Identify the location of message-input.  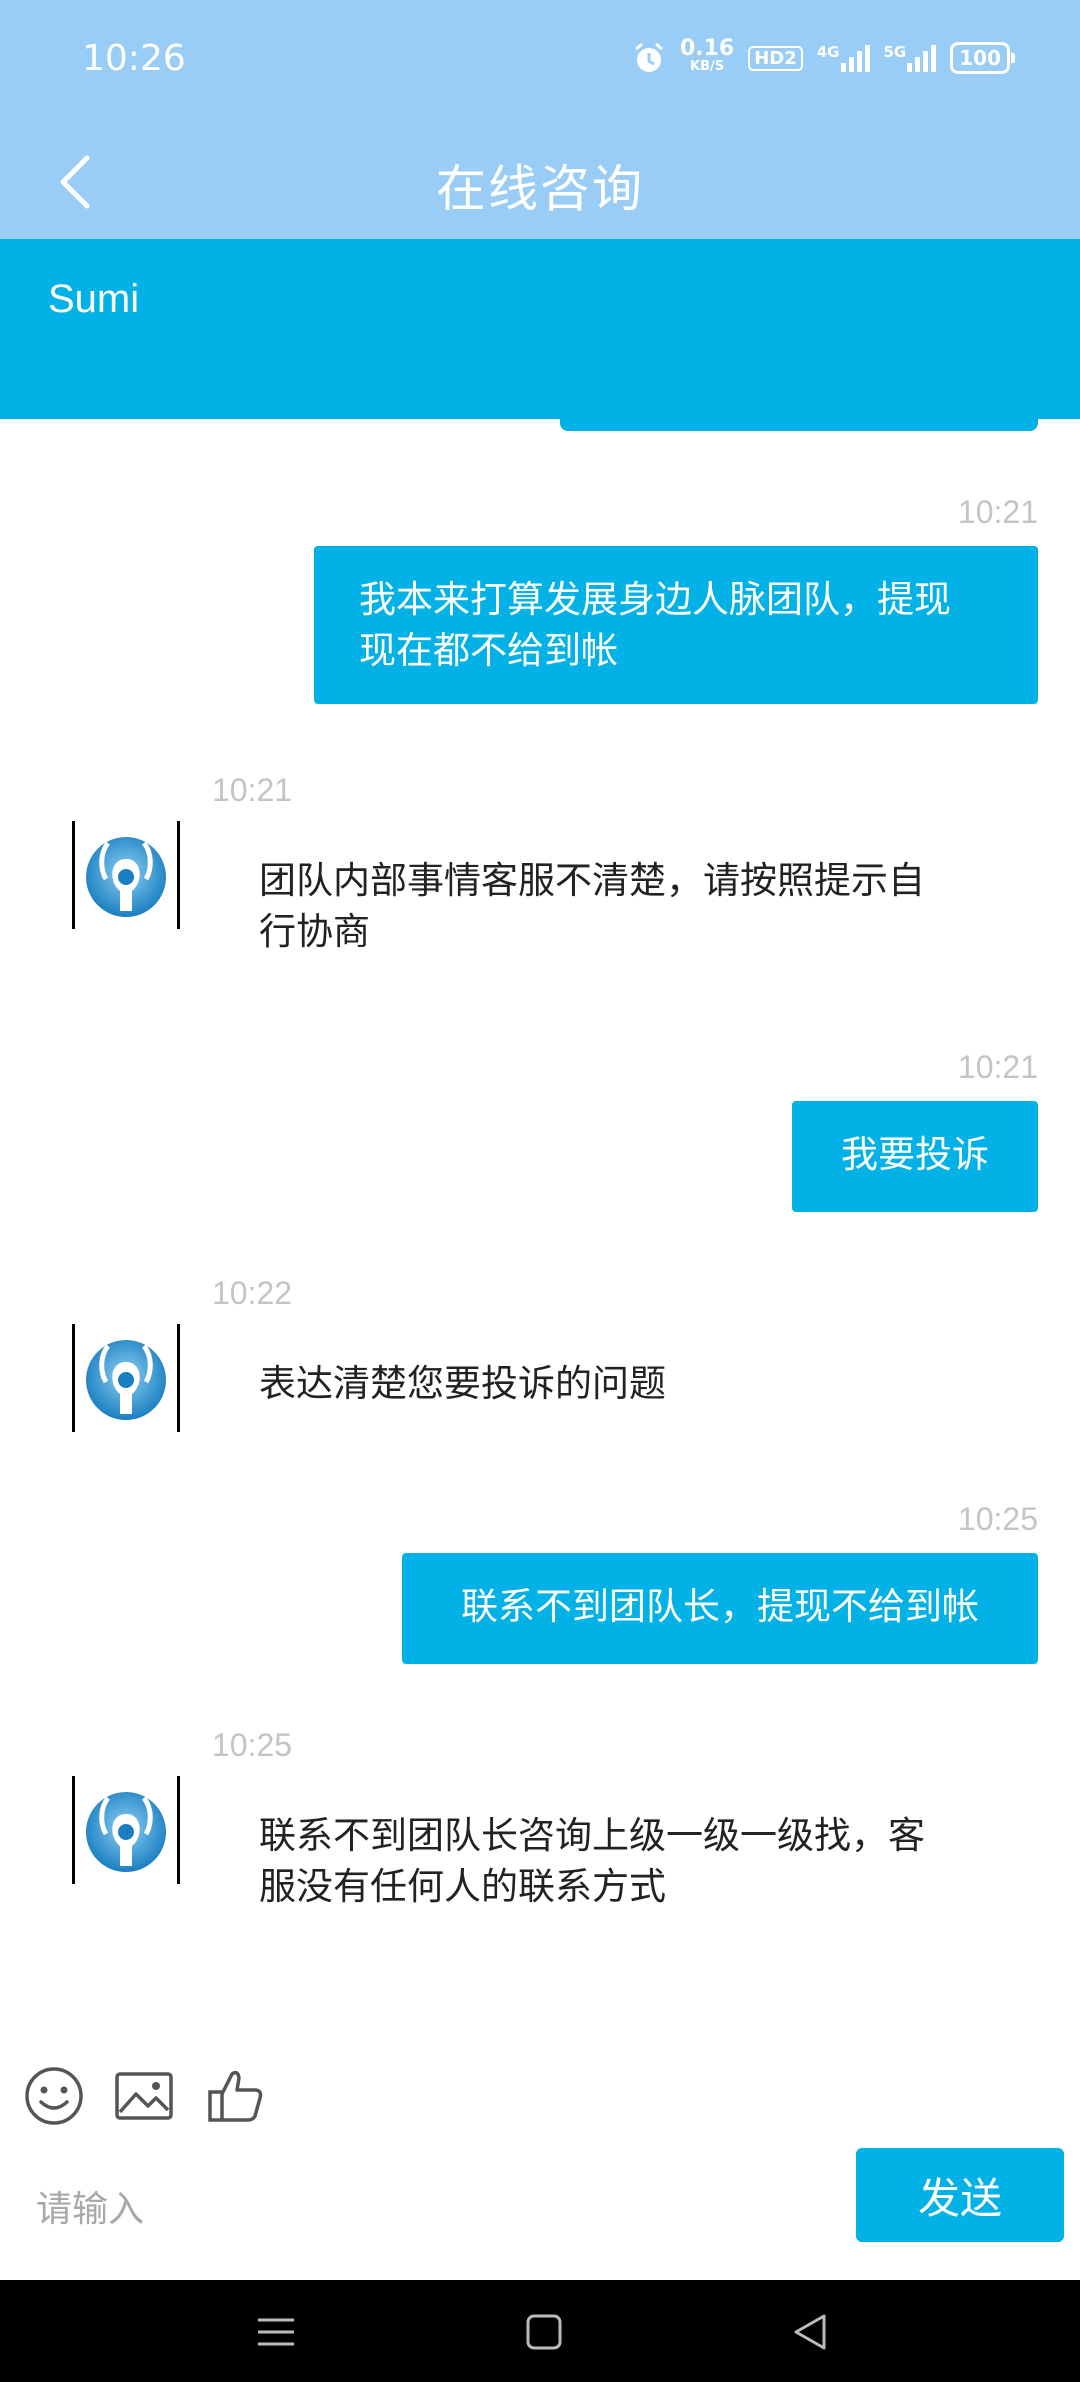
(426, 2209).